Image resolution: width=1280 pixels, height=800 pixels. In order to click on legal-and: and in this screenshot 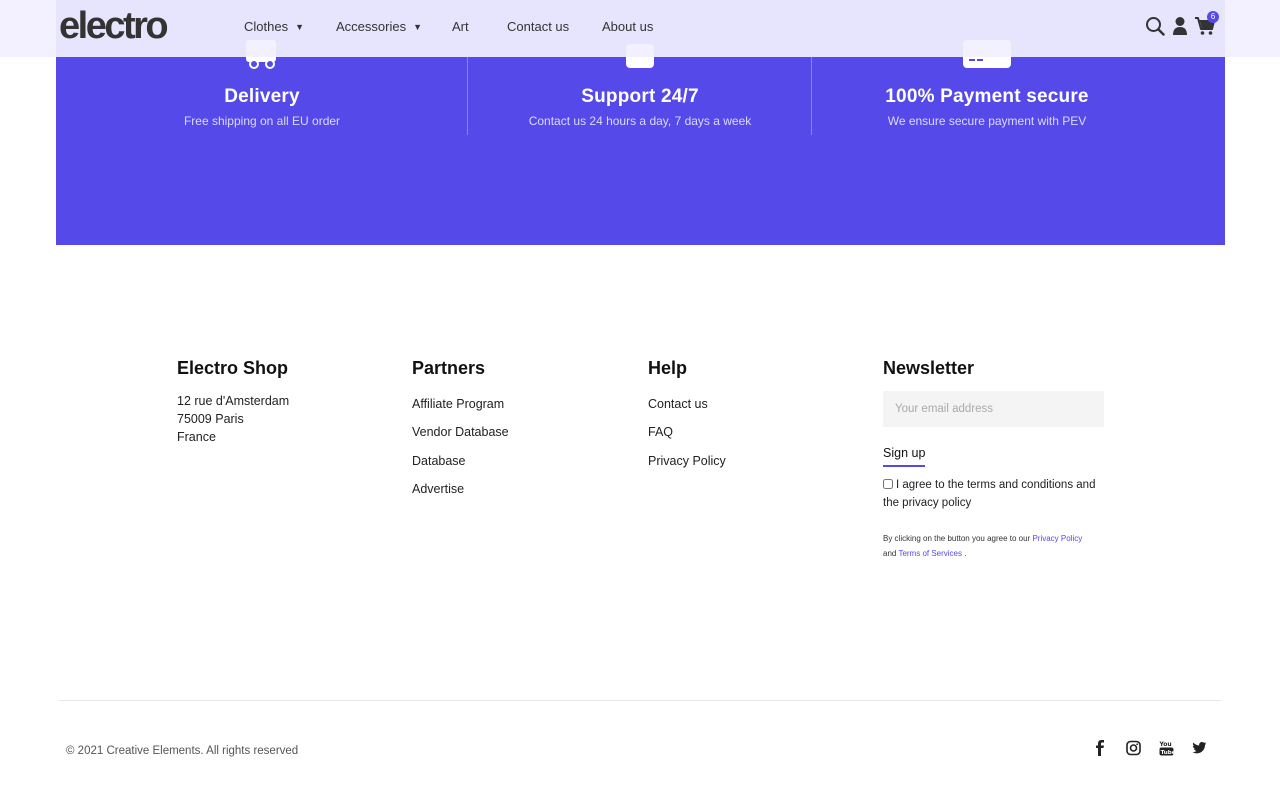, I will do `click(890, 553)`.